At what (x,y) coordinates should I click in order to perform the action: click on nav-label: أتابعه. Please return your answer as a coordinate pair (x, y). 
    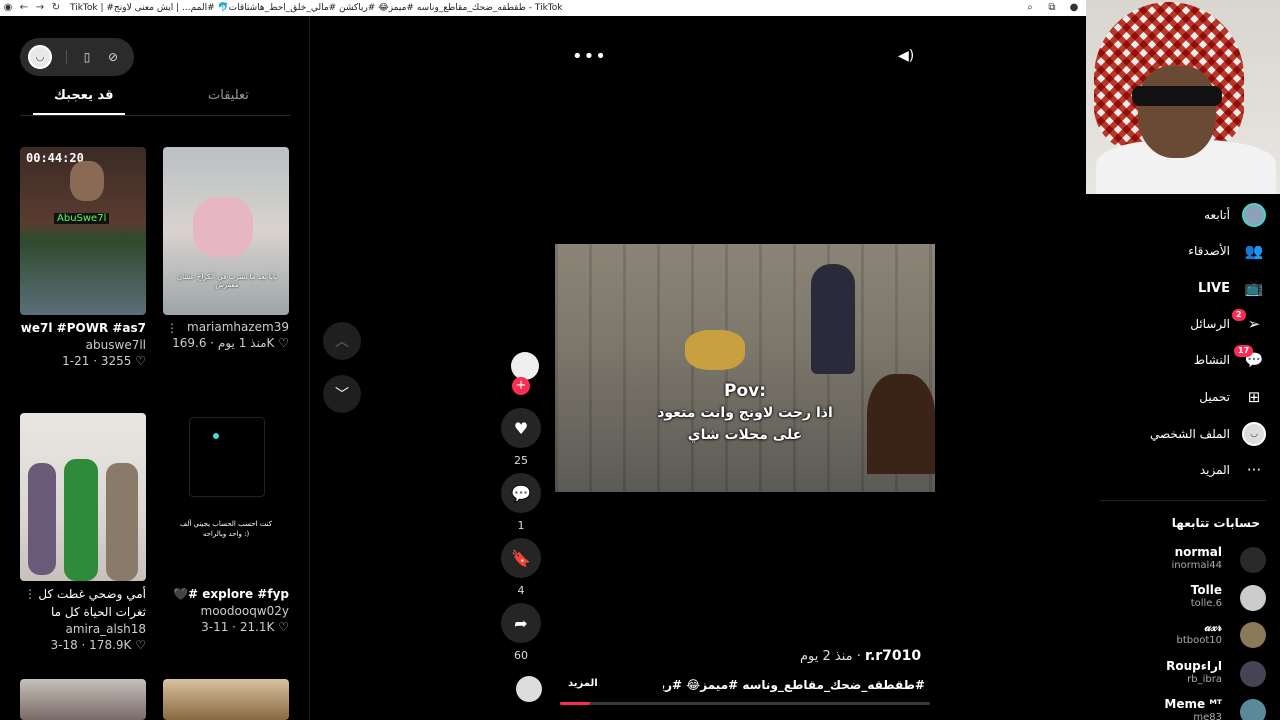
    Looking at the image, I should click on (1217, 215).